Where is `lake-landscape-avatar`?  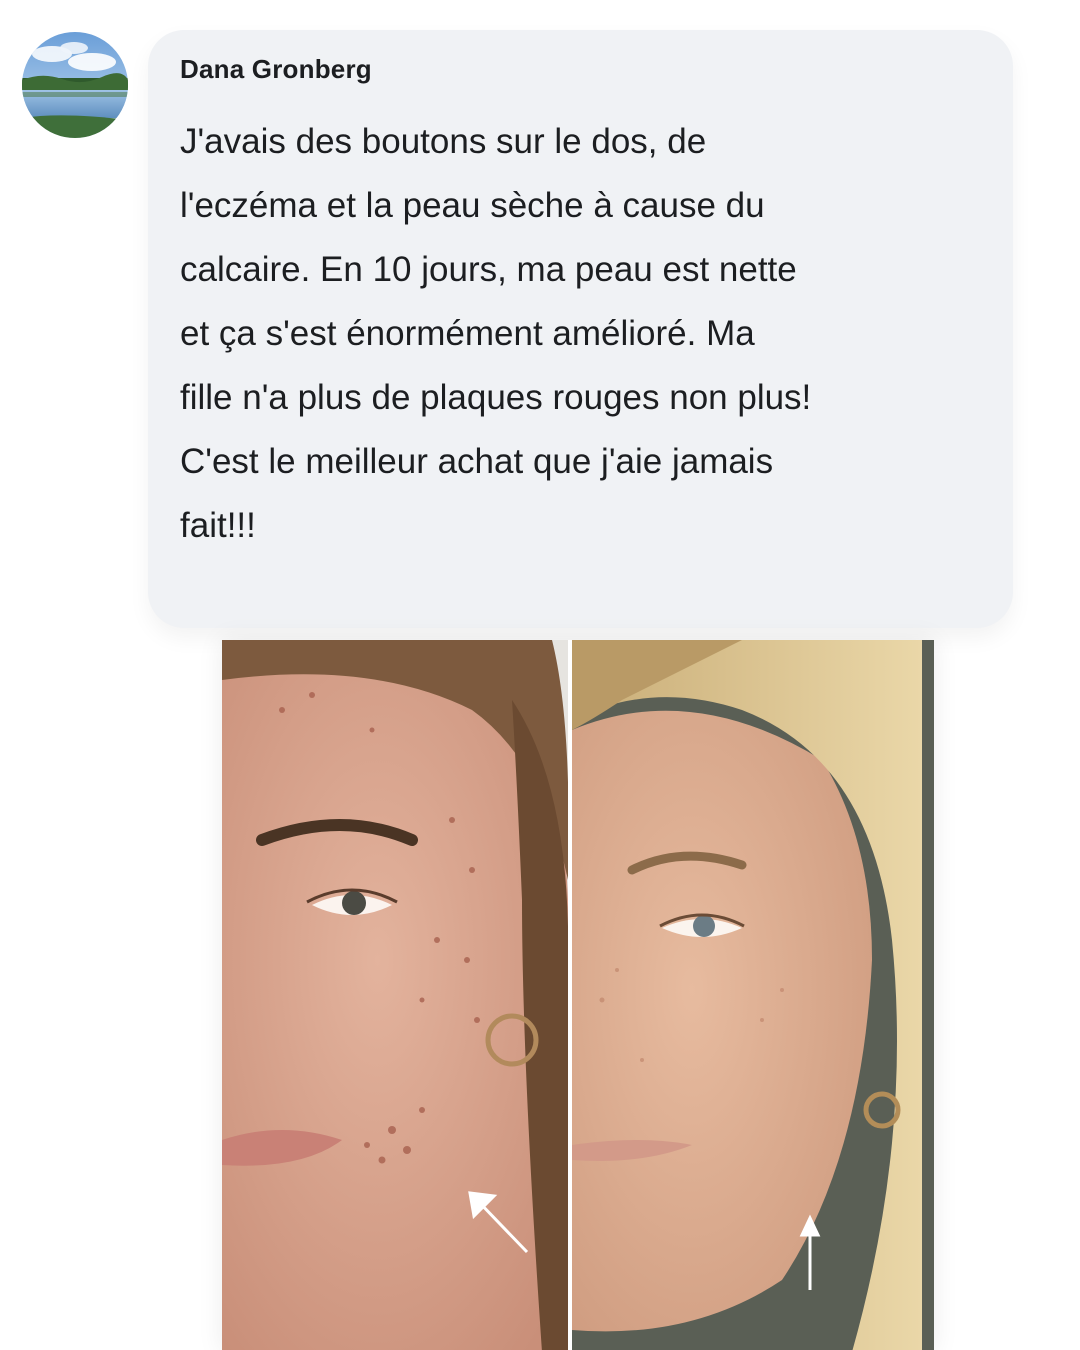
lake-landscape-avatar is located at coordinates (75, 85).